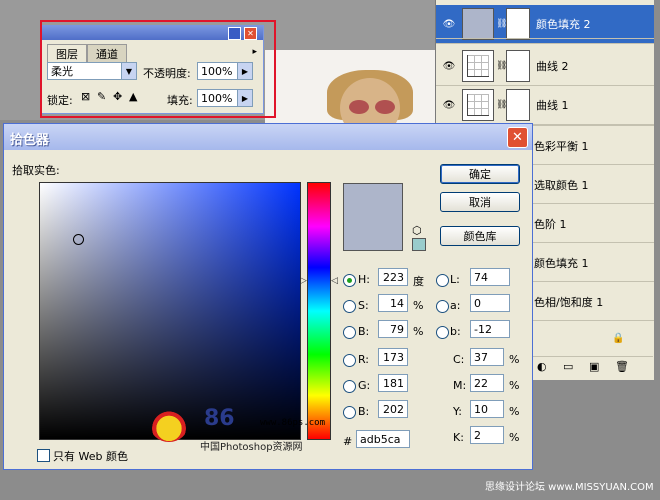 This screenshot has width=660, height=500. What do you see at coordinates (158, 69) in the screenshot?
I see `highlight-box` at bounding box center [158, 69].